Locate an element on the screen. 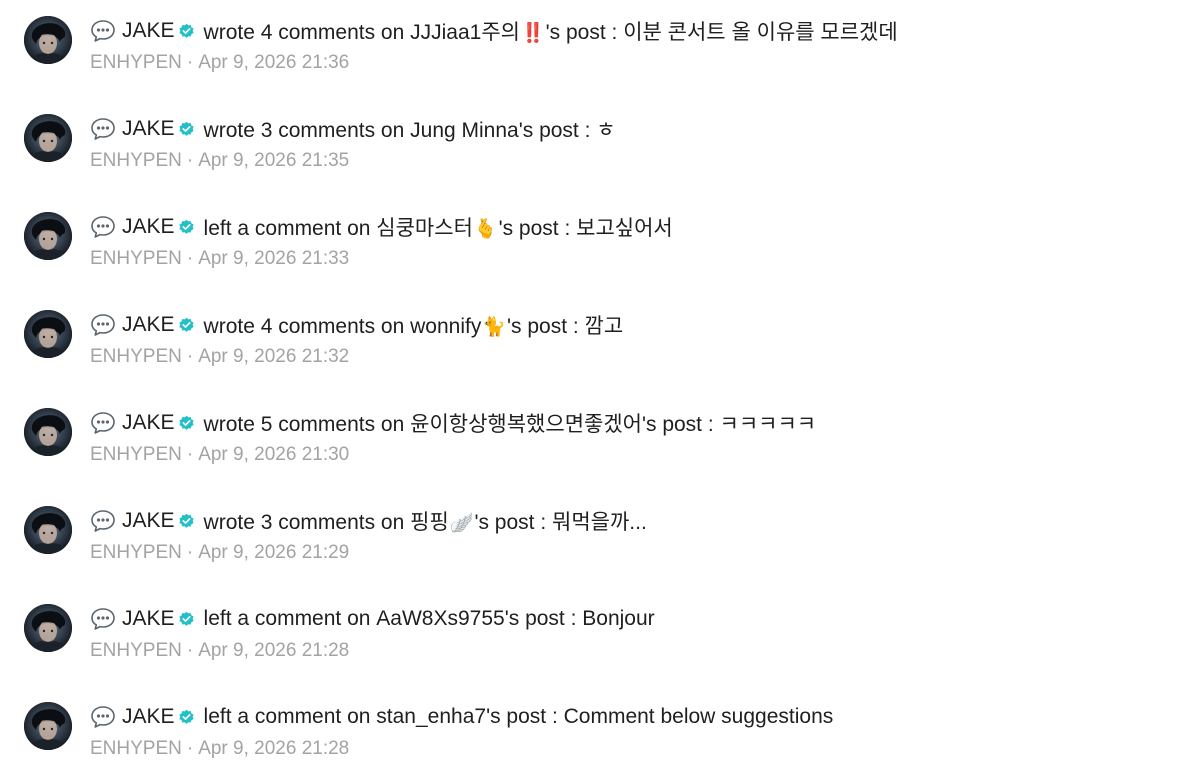 Image resolution: width=1200 pixels, height=784 pixels. emoji: 🫰 is located at coordinates (485, 229).